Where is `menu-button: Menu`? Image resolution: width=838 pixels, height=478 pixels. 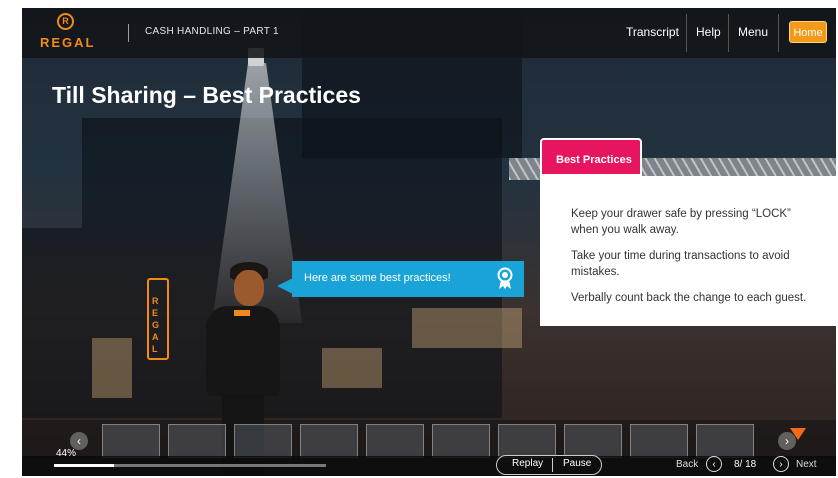 menu-button: Menu is located at coordinates (753, 32).